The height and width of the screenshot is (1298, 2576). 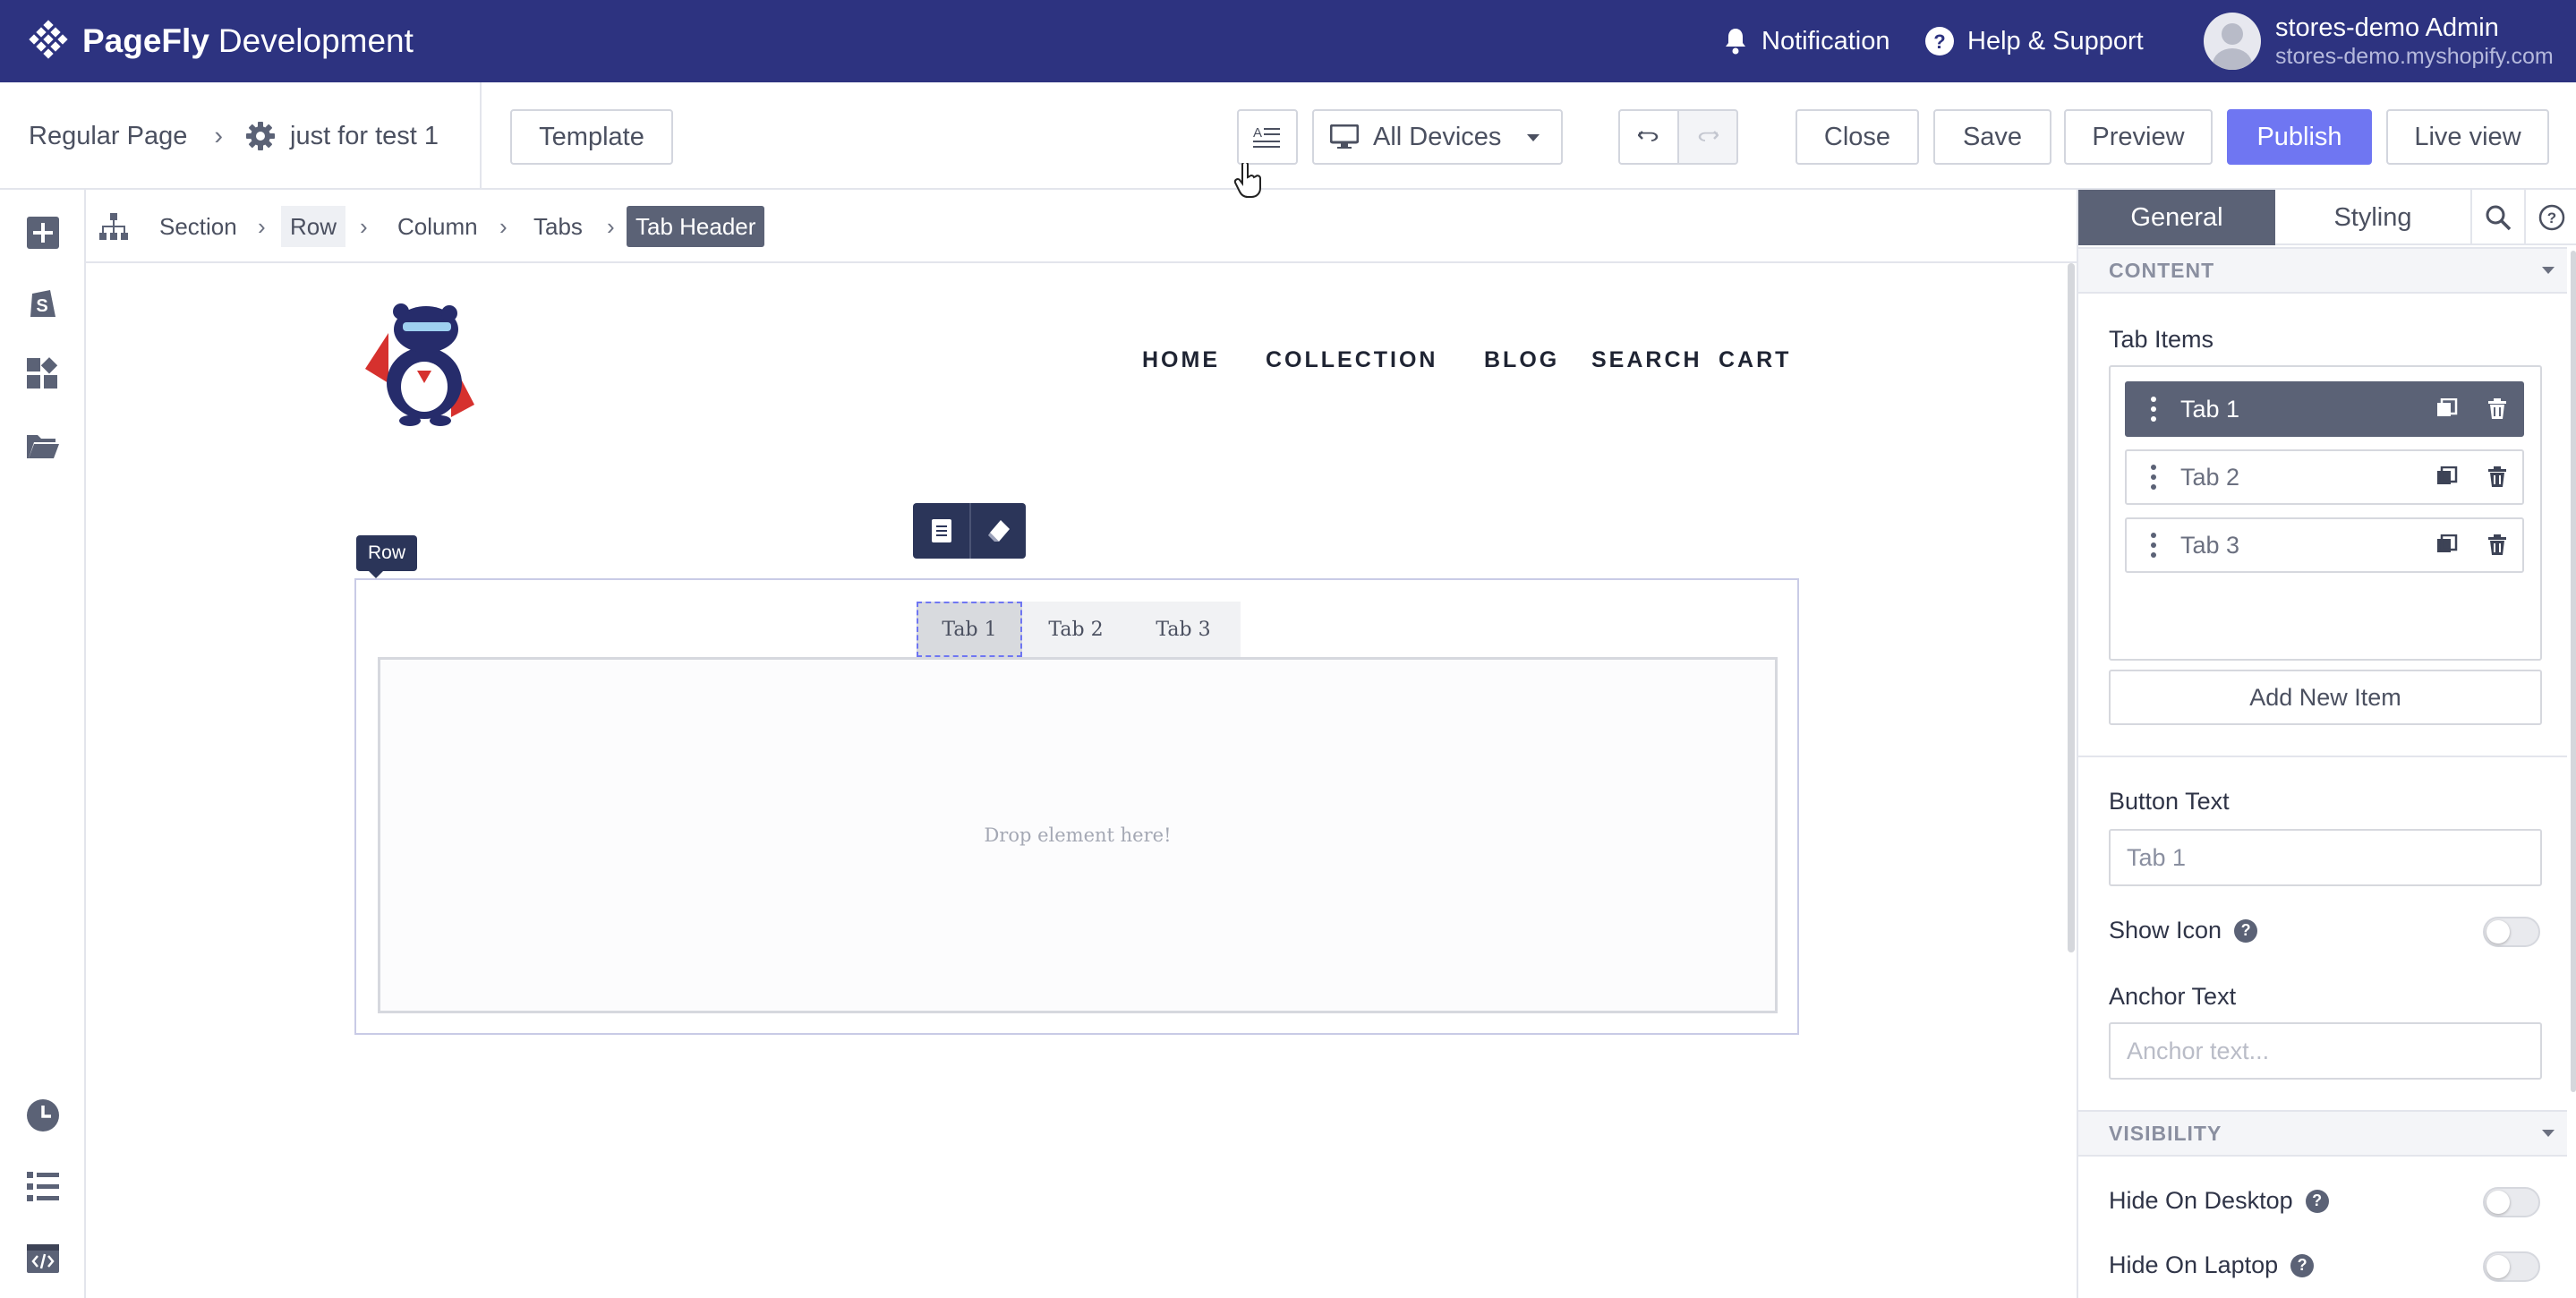 I want to click on help-support-link: ? Help & Support, so click(x=2034, y=41).